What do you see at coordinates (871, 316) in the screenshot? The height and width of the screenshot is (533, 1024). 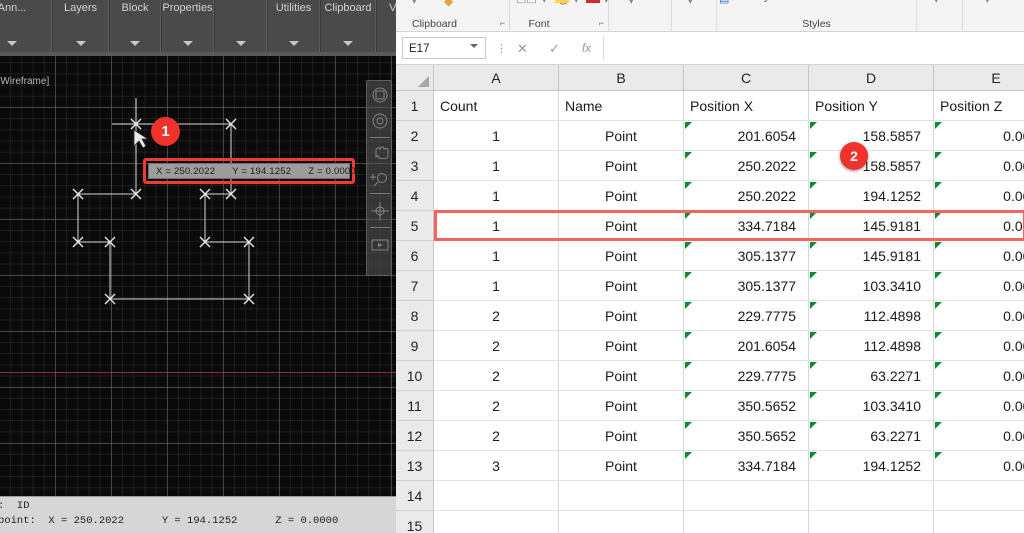 I see `table-cell: 112.4898` at bounding box center [871, 316].